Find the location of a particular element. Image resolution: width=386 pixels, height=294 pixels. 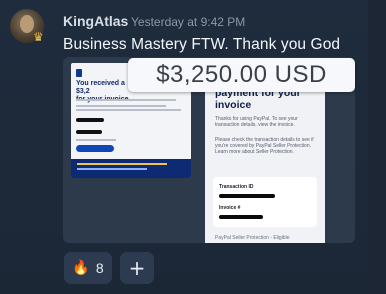

message-text: Business Mastery FTW. Thank you God is located at coordinates (202, 44).